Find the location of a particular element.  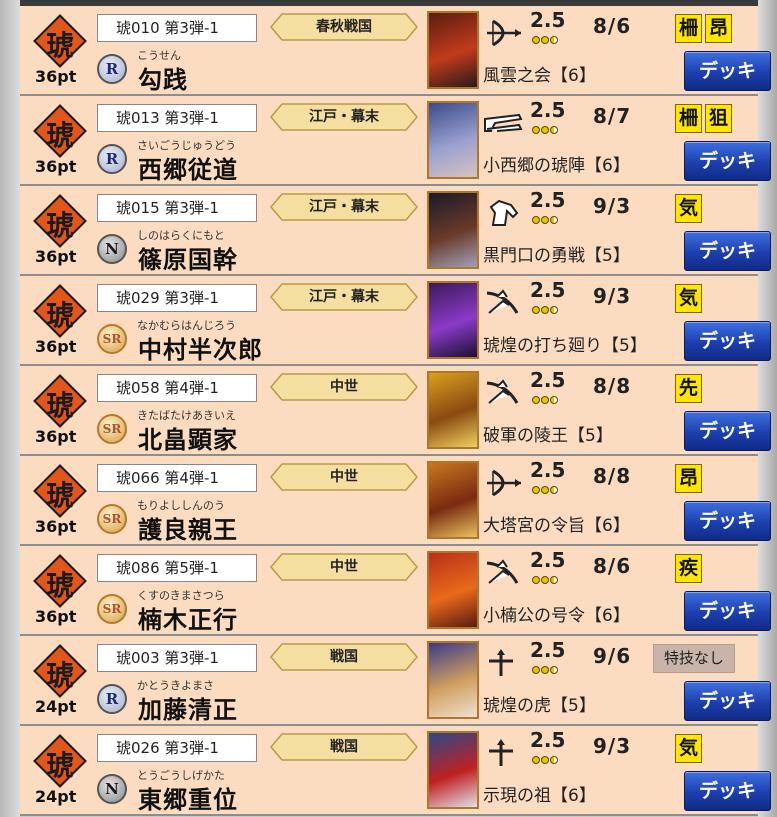

general-name: 東郷重位 is located at coordinates (188, 799).